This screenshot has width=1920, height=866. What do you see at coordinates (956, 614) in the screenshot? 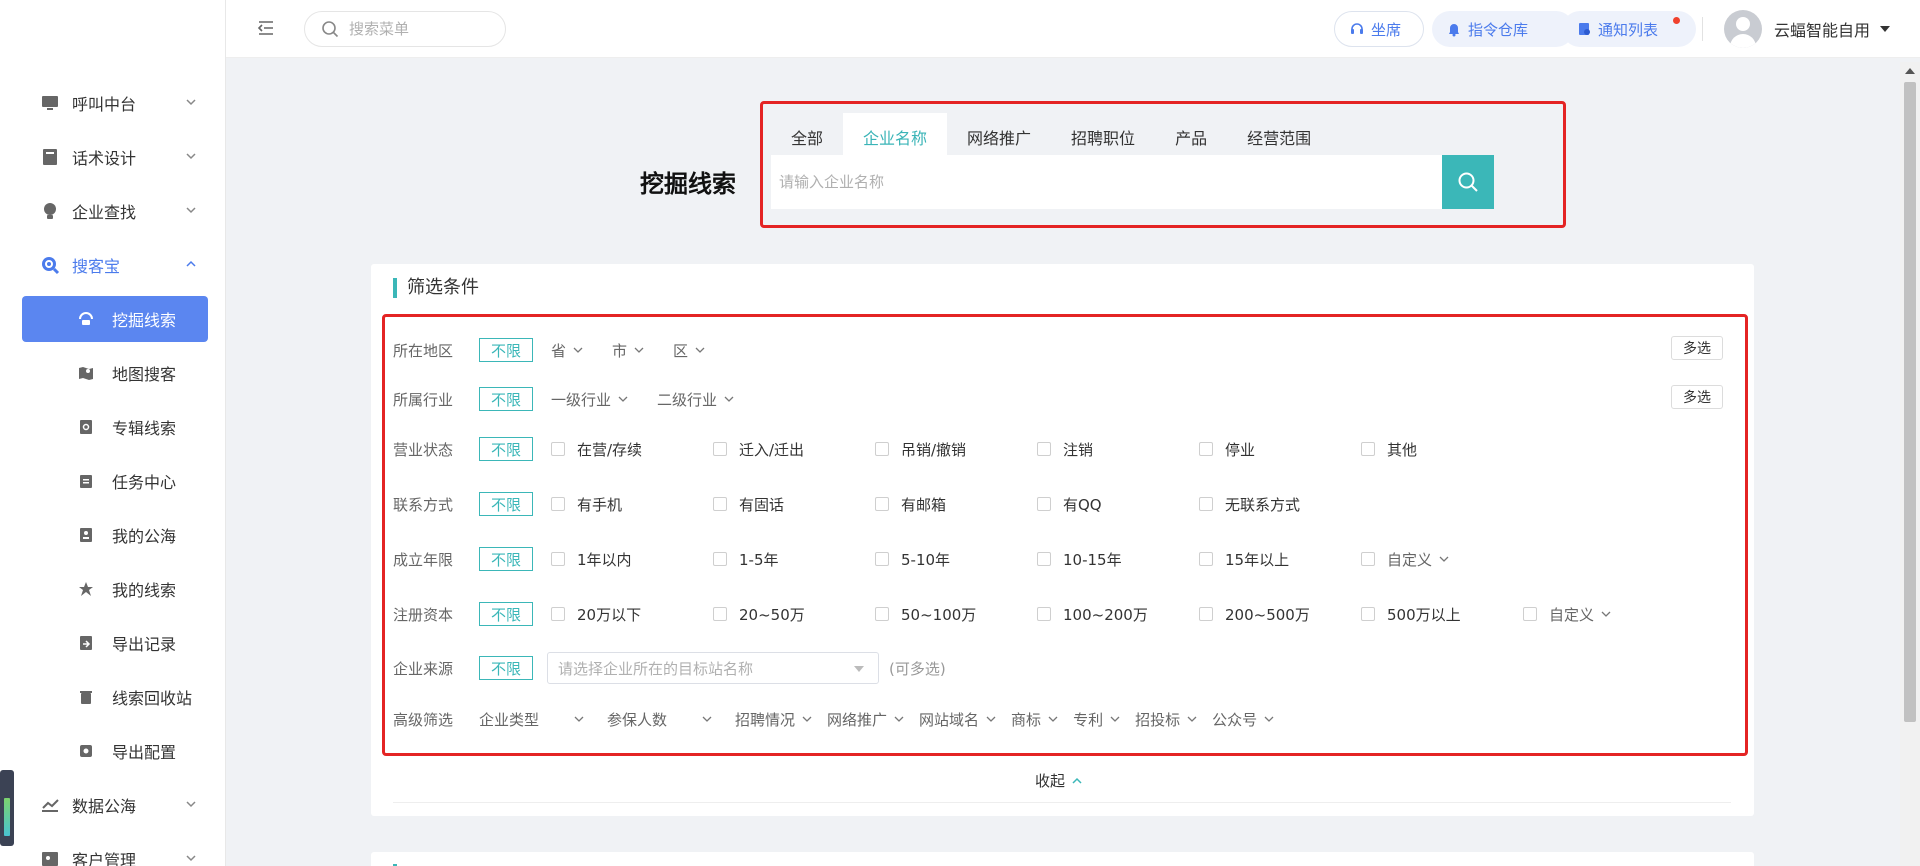
I see `capital-option: 50~100万` at bounding box center [956, 614].